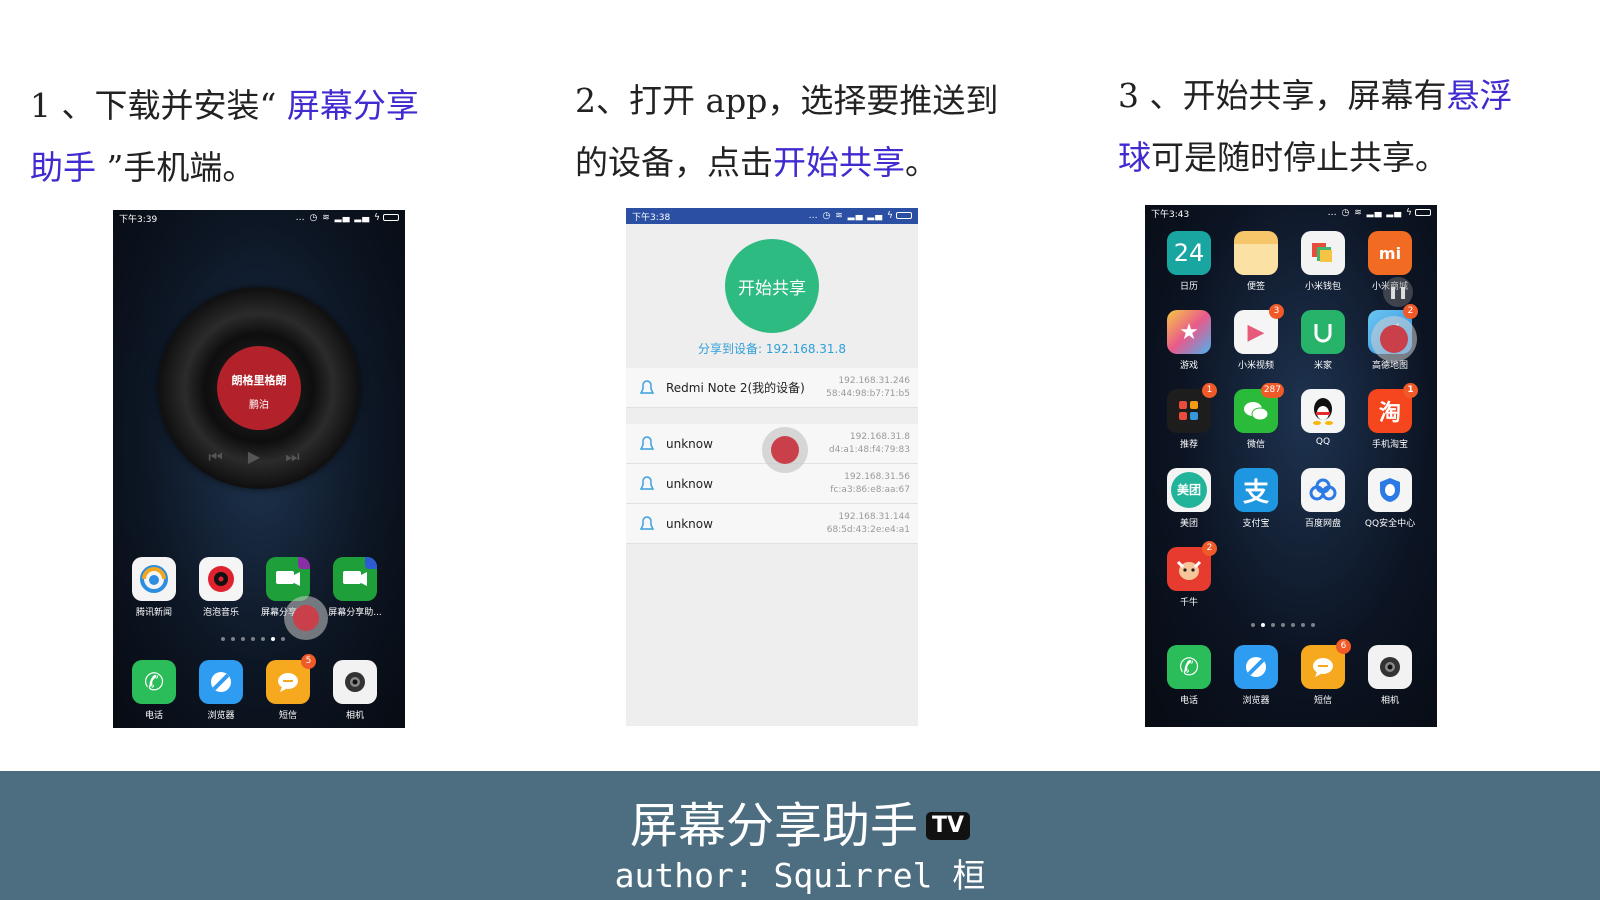 The image size is (1600, 900). What do you see at coordinates (1343, 646) in the screenshot?
I see `sms-badge: 6` at bounding box center [1343, 646].